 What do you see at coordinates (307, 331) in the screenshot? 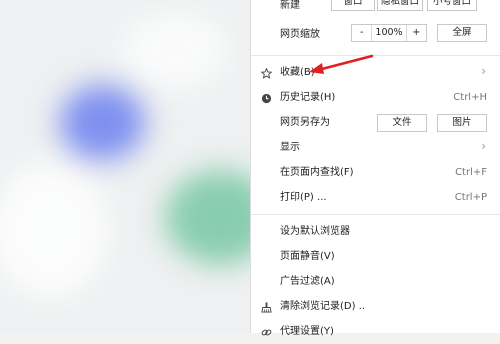
I see `proxy-label: 代理设置(Y)` at bounding box center [307, 331].